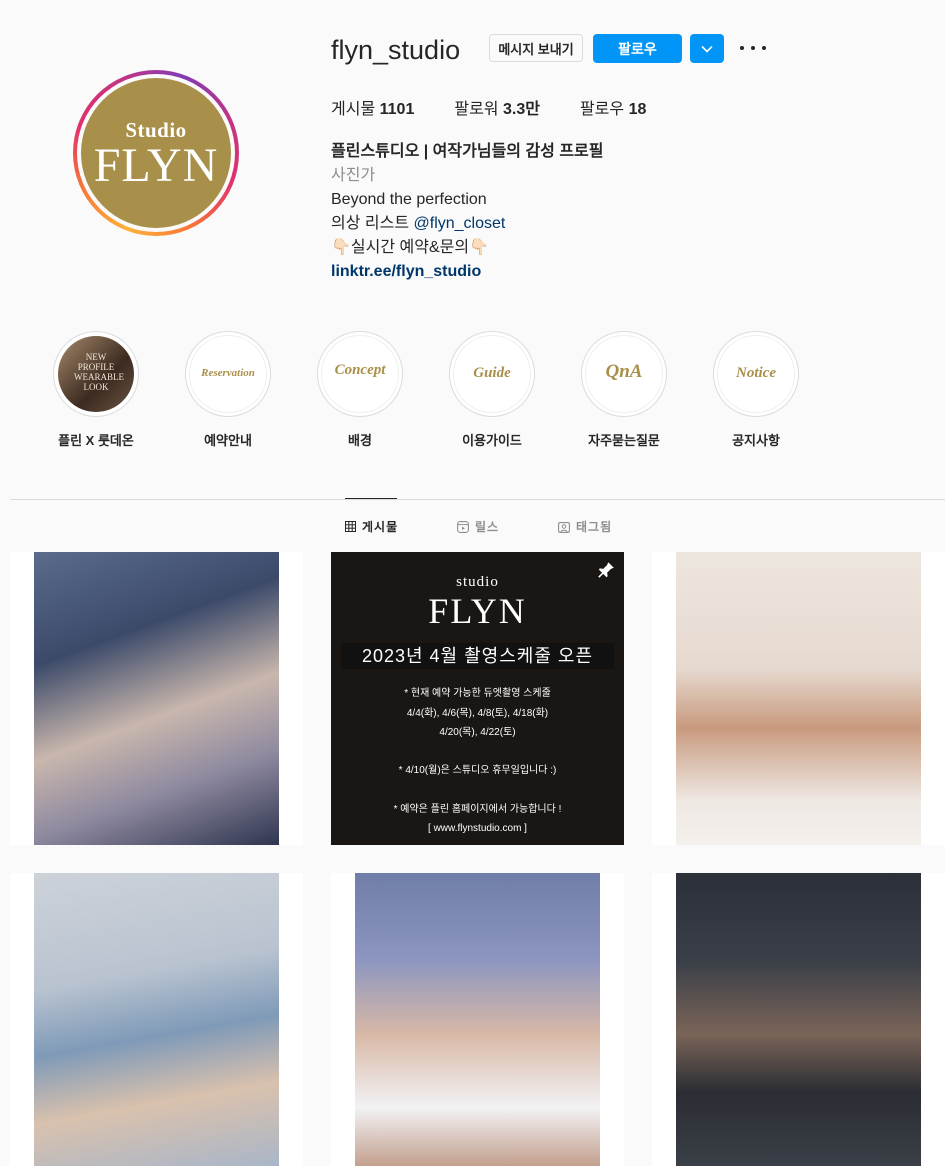 This screenshot has height=1166, width=945. I want to click on tab-reels-label: 릴스, so click(487, 527).